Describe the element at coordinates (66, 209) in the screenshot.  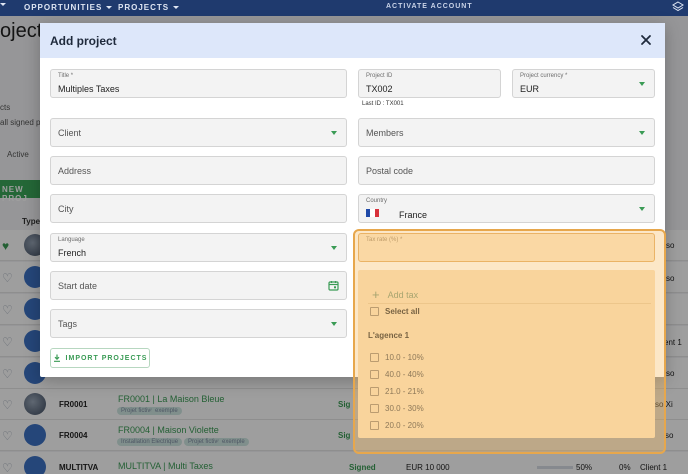
I see `city-placeholder: City` at that location.